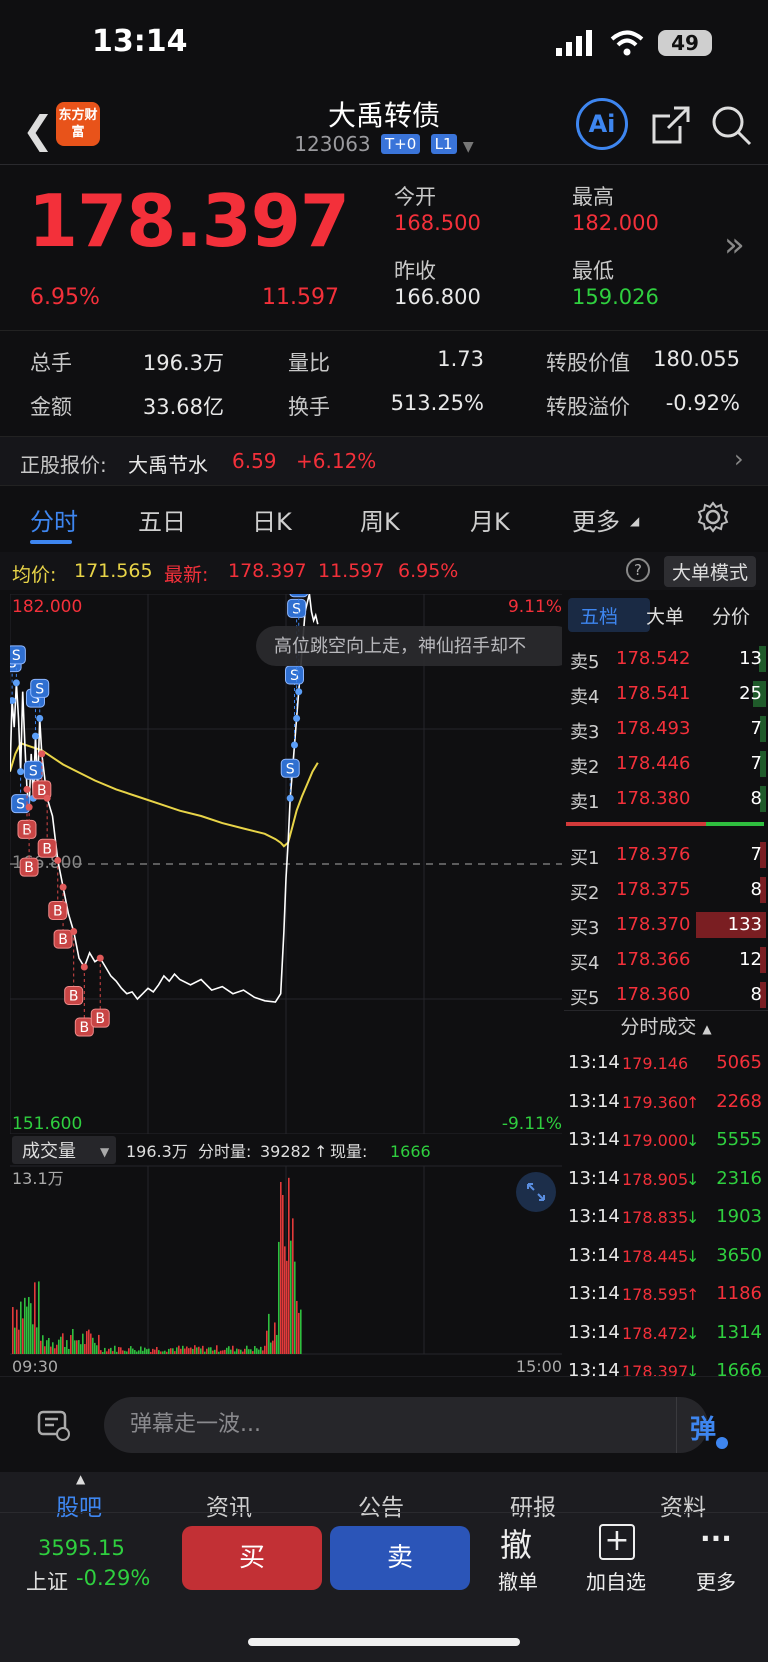  What do you see at coordinates (588, 407) in the screenshot?
I see `metric-label: 转股溢价` at bounding box center [588, 407].